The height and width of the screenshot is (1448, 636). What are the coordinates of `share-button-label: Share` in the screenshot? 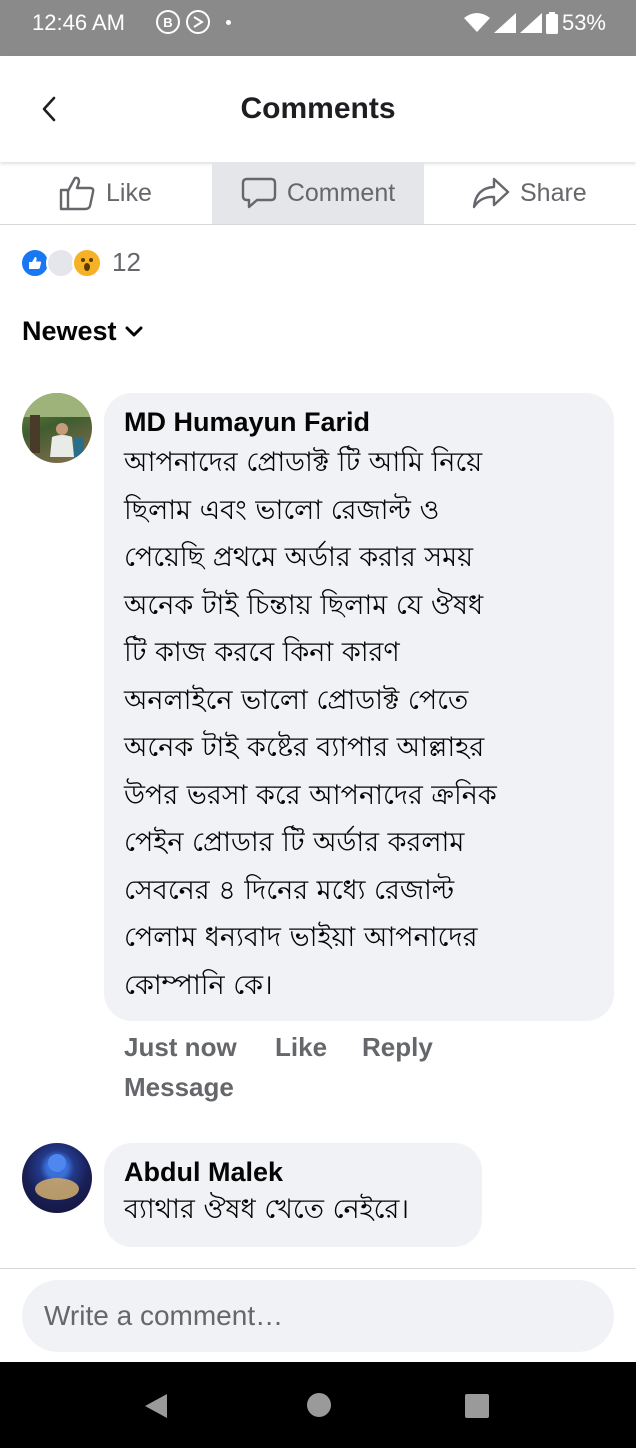 It's located at (553, 192).